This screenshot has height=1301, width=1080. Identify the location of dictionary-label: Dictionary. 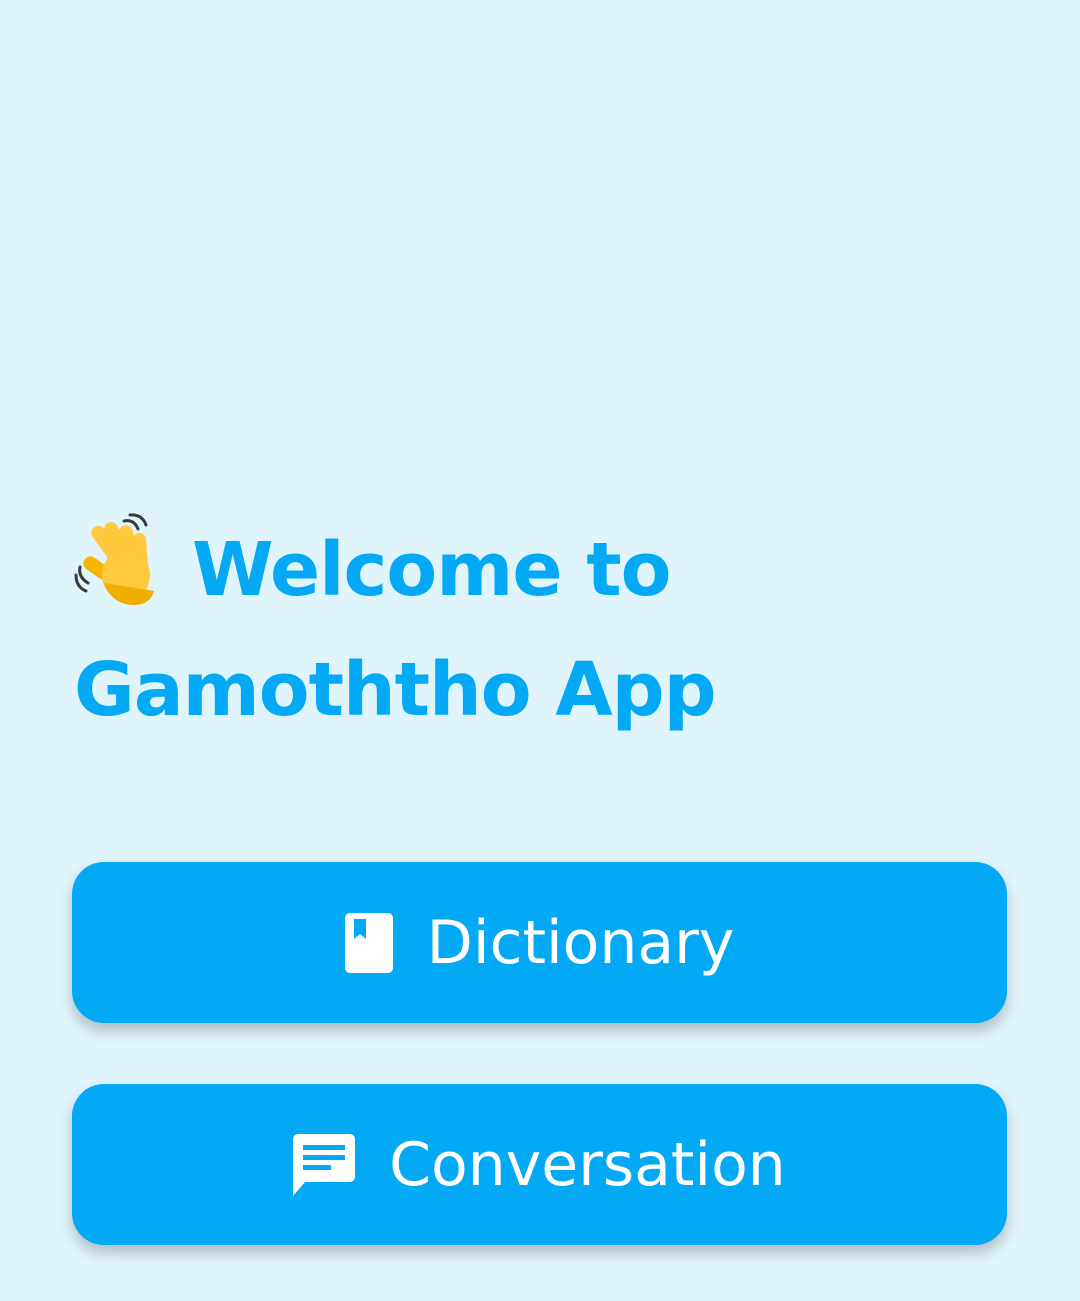
(580, 942).